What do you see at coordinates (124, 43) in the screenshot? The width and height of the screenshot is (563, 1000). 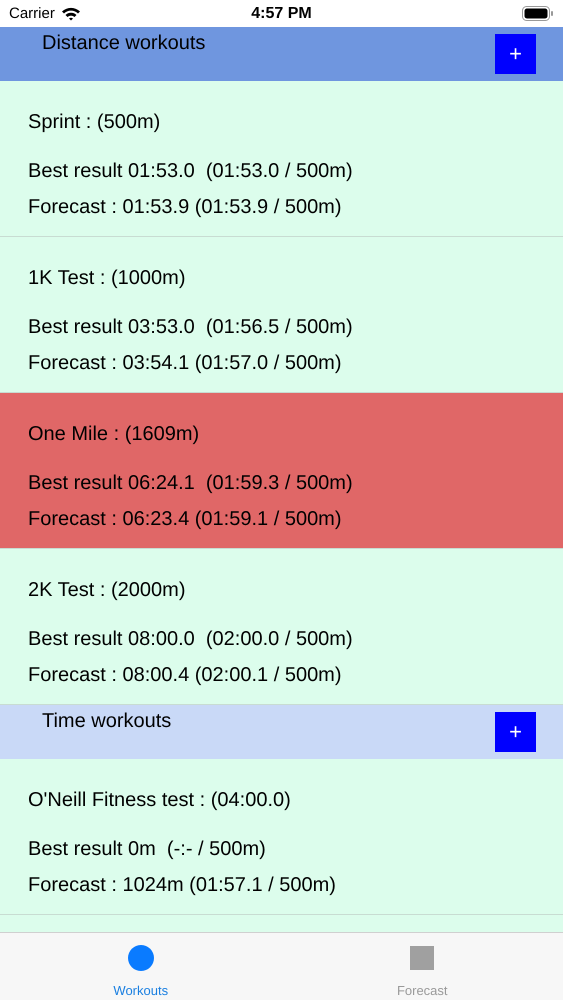 I see `section-title: Distance workouts` at bounding box center [124, 43].